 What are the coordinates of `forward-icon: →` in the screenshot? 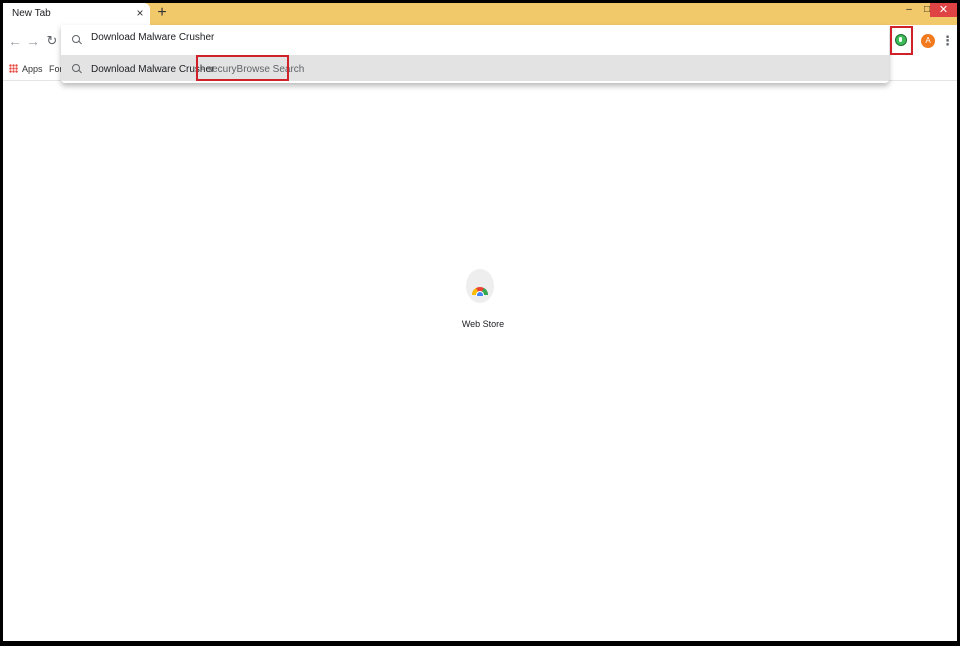 It's located at (33, 41).